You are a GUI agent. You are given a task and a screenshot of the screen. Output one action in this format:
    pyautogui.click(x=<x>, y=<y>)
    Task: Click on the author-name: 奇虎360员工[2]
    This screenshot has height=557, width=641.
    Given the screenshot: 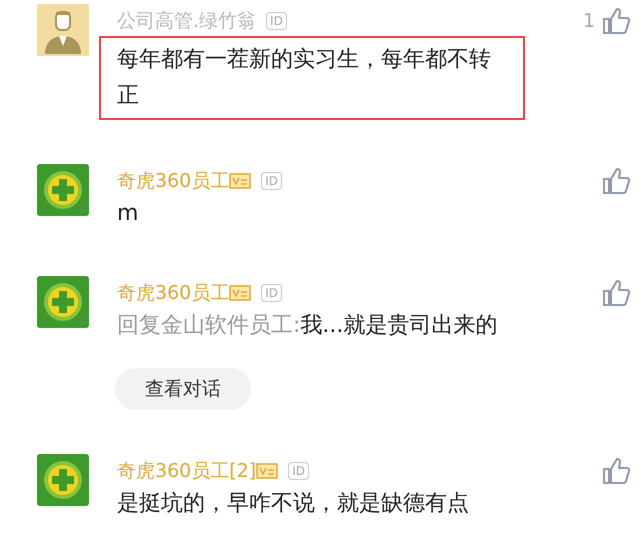 What is the action you would take?
    pyautogui.click(x=186, y=471)
    